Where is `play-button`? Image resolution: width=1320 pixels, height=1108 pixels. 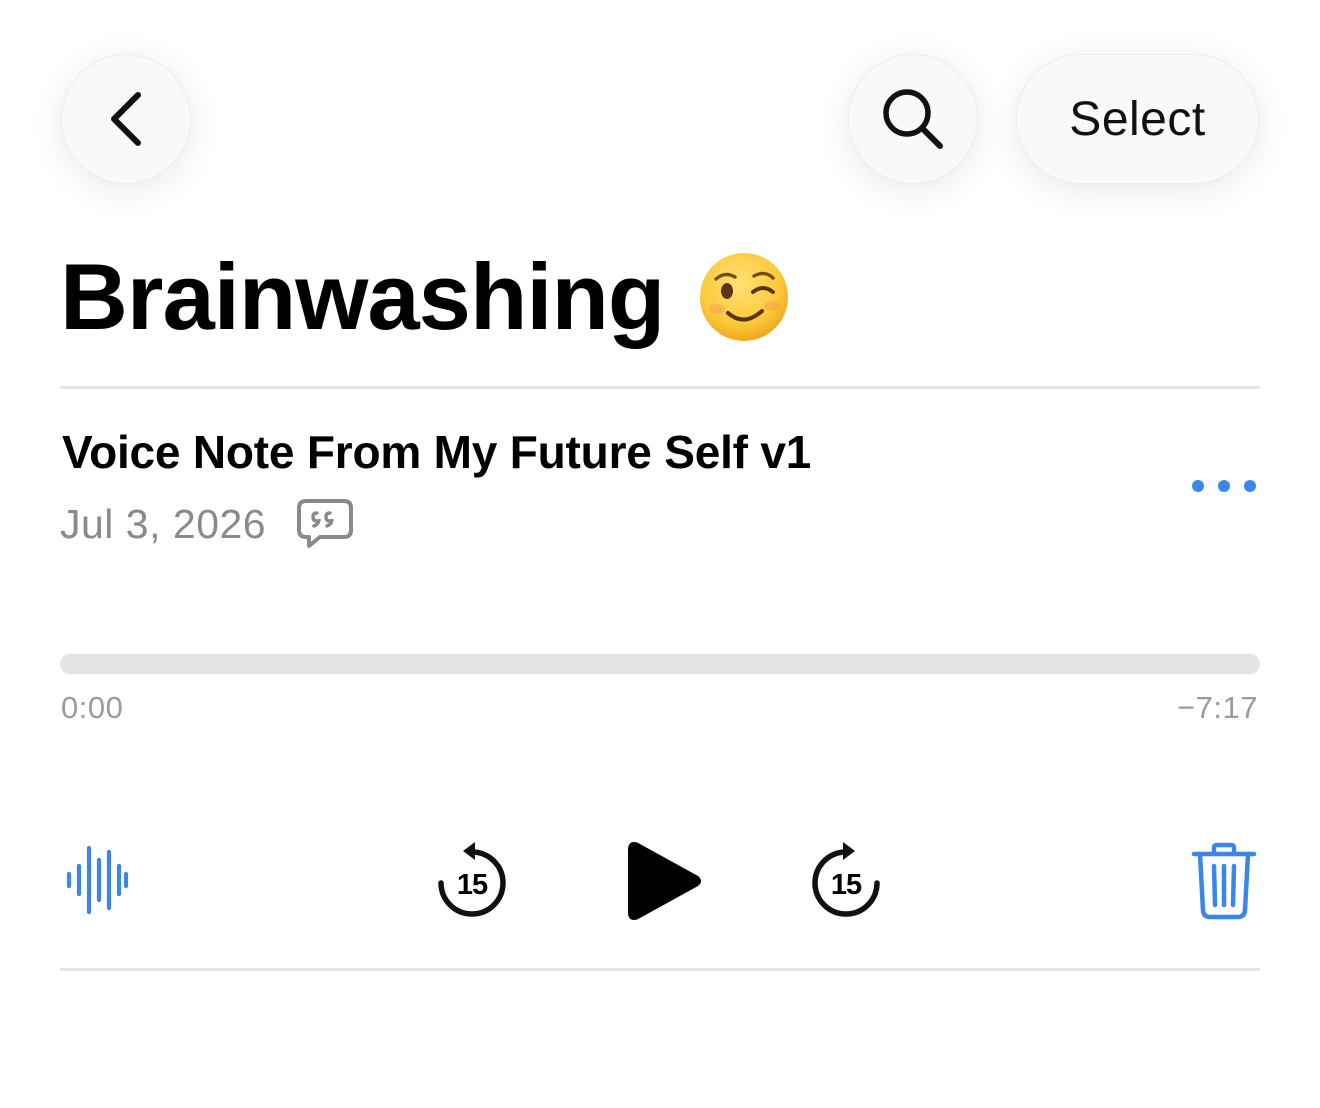
play-button is located at coordinates (664, 881).